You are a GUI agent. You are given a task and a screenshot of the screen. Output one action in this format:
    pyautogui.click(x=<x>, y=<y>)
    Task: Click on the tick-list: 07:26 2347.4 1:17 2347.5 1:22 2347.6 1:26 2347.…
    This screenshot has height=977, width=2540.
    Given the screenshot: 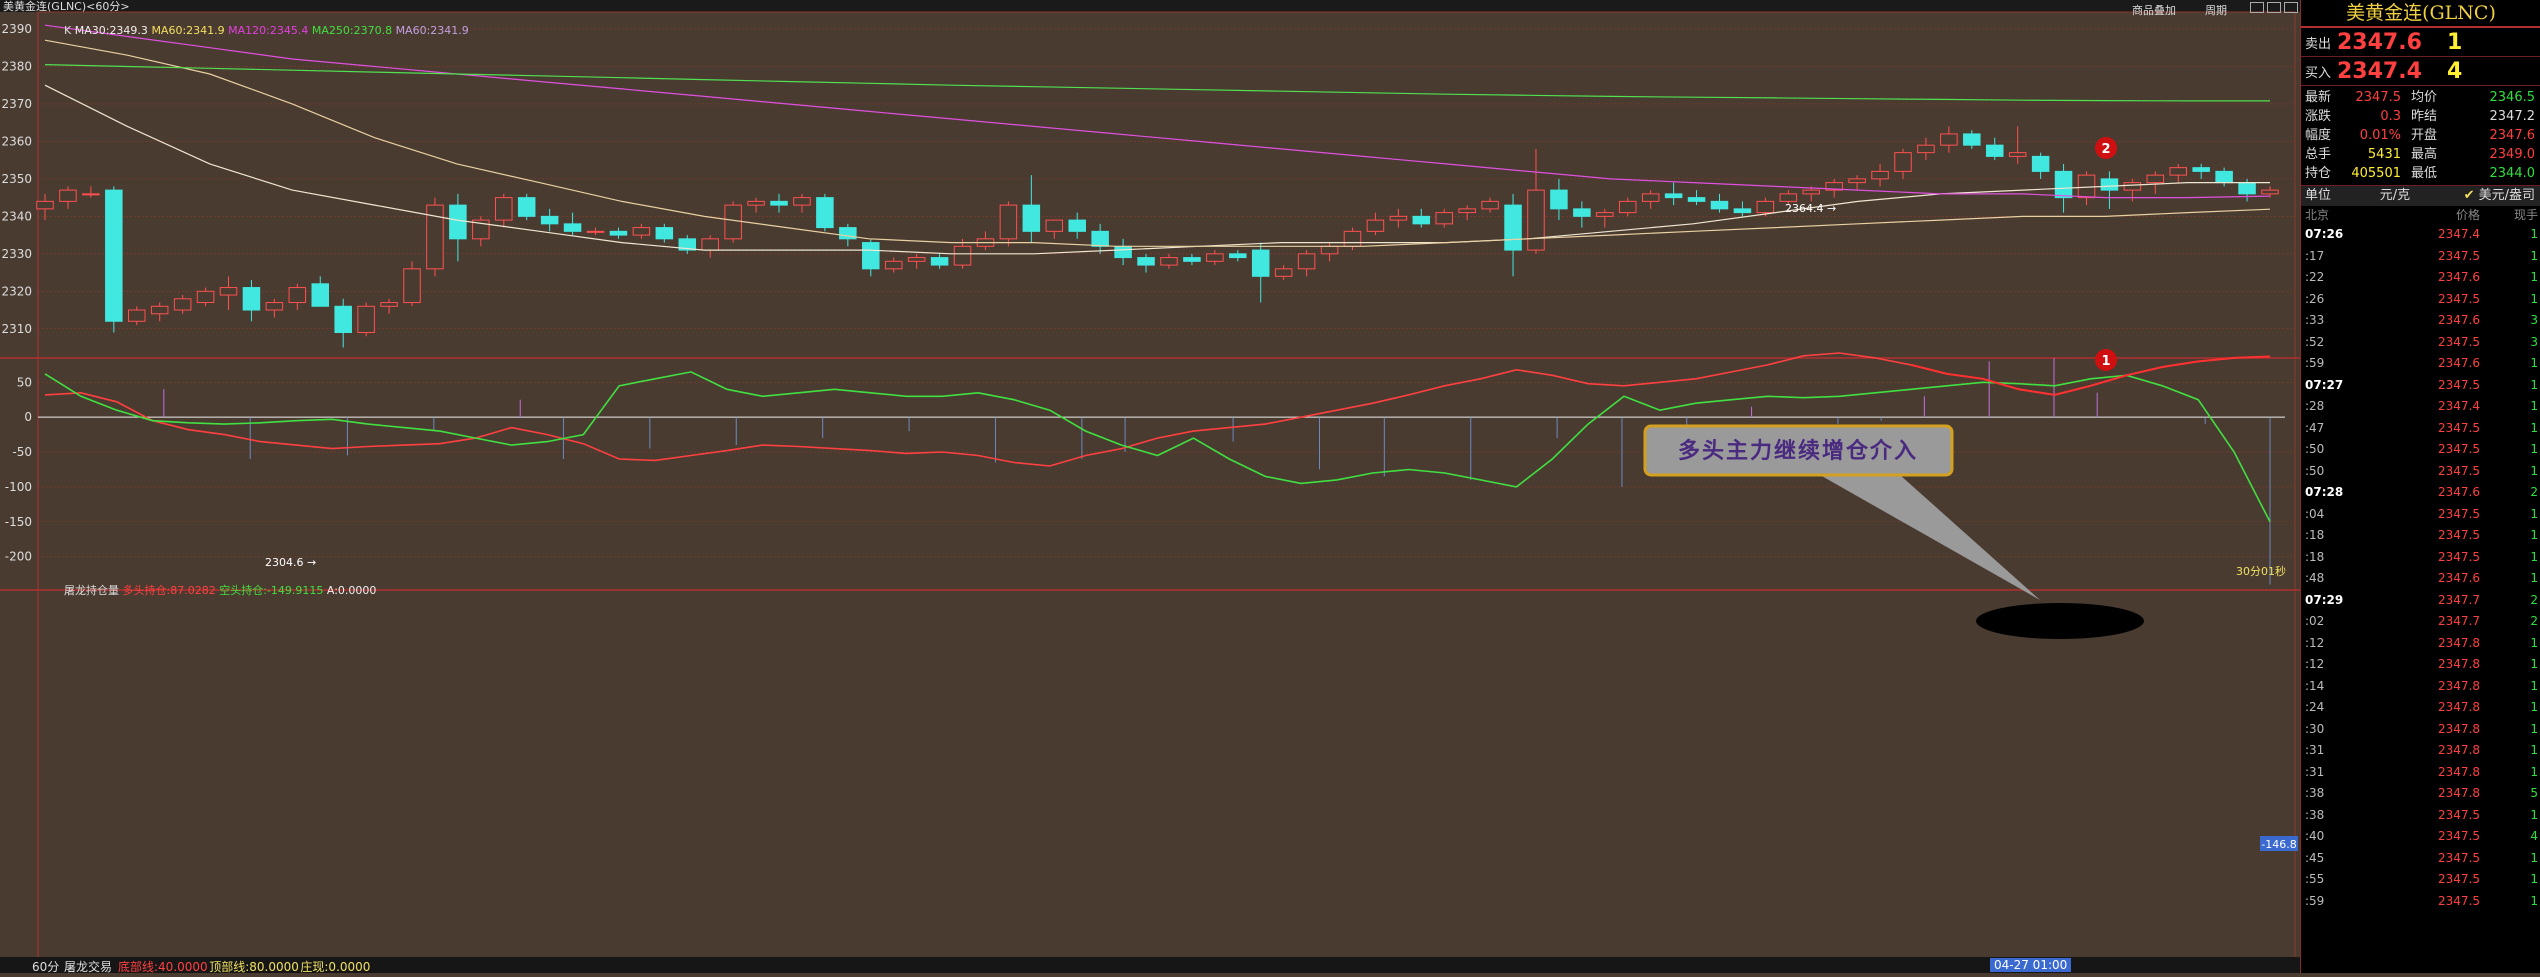 What is the action you would take?
    pyautogui.click(x=2420, y=568)
    